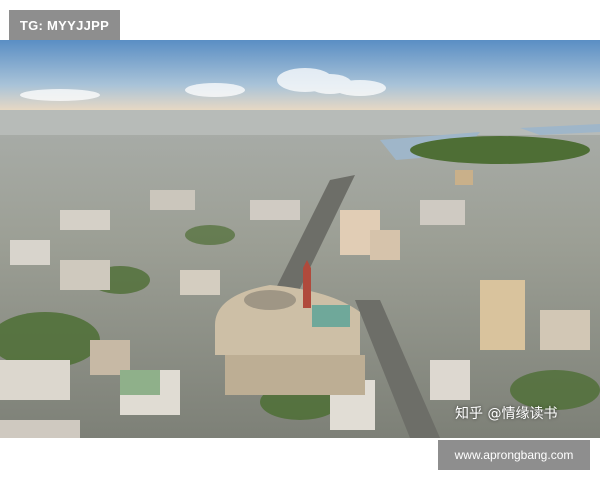 The width and height of the screenshot is (600, 480). I want to click on green-roof-building, so click(140, 382).